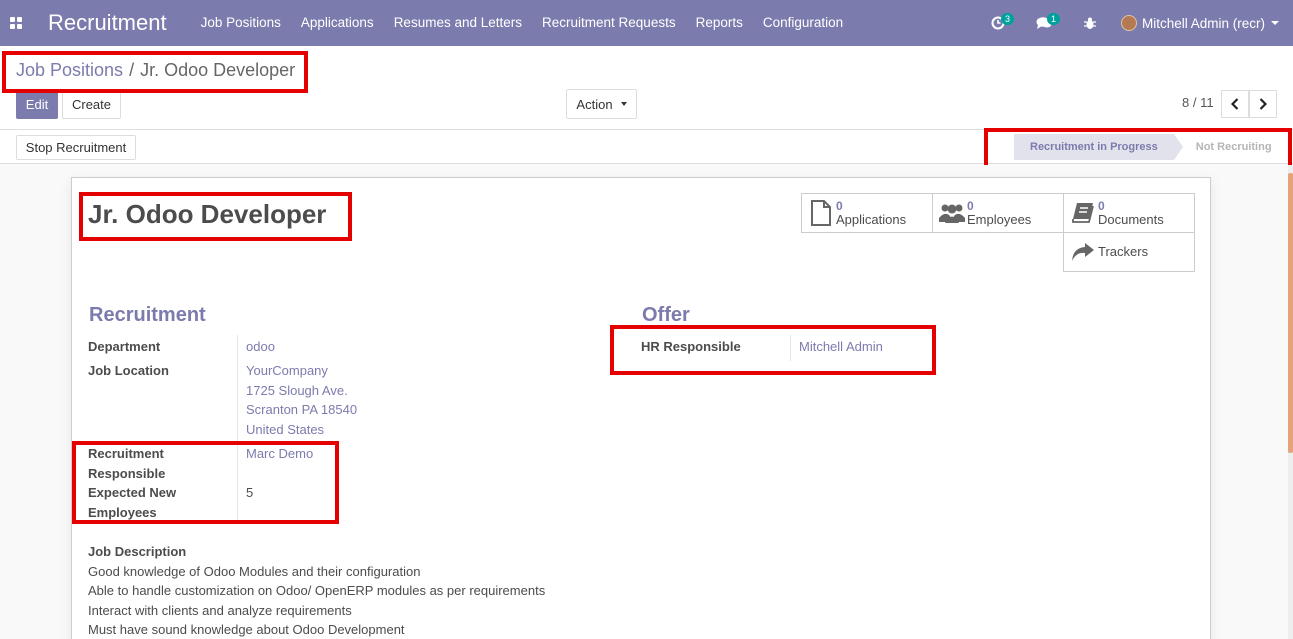 The height and width of the screenshot is (639, 1293). Describe the element at coordinates (998, 23) in the screenshot. I see `activity-button: 3` at that location.